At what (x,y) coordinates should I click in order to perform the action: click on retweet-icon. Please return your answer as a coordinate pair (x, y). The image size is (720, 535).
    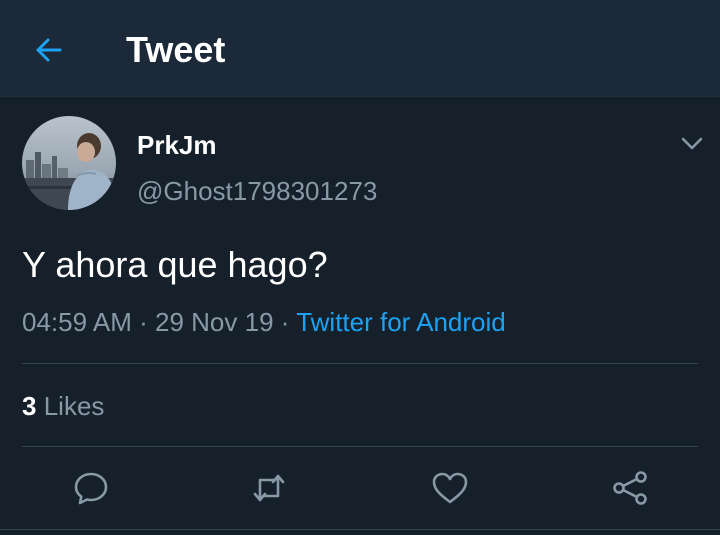
    Looking at the image, I should click on (269, 488).